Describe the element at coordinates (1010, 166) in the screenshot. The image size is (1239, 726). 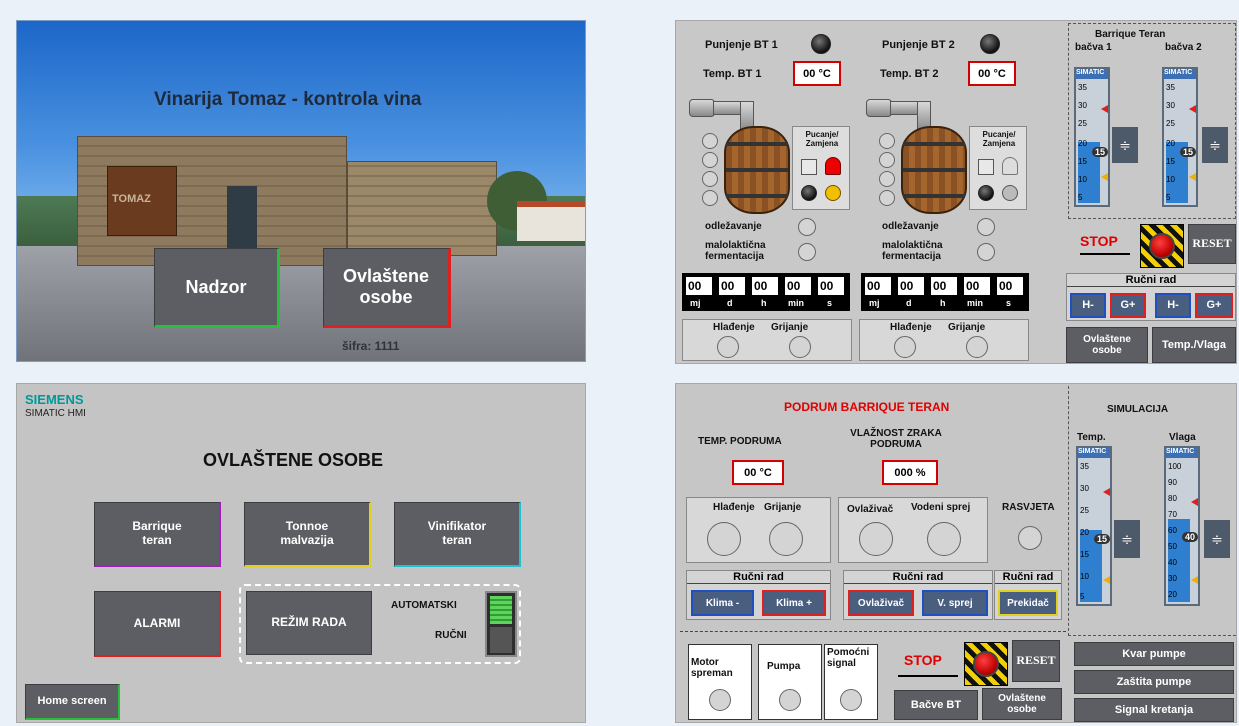
I see `alarm-light-off-icon` at that location.